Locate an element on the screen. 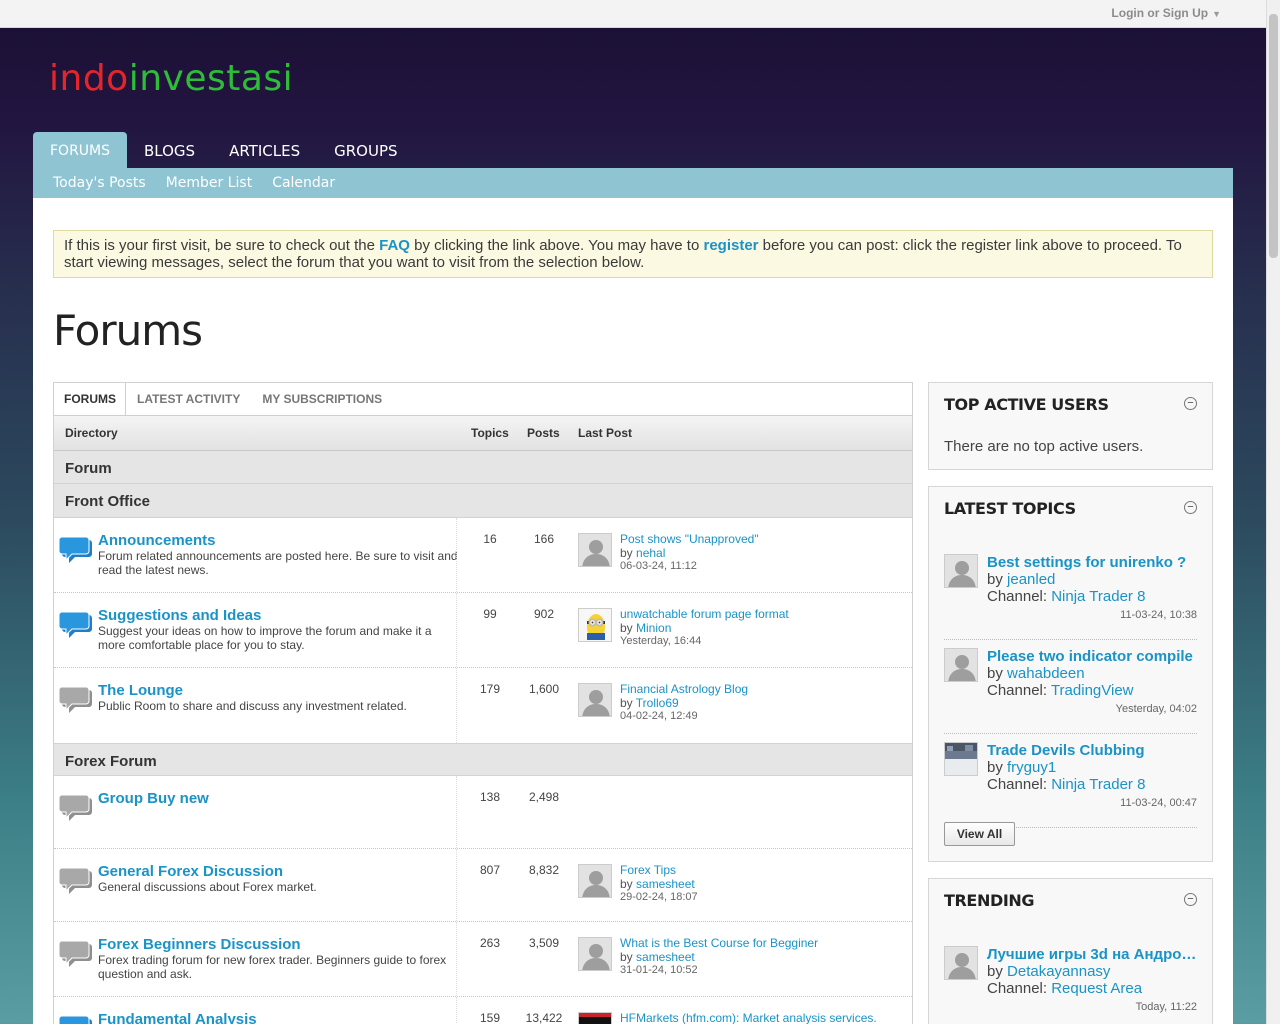 The image size is (1280, 1024). topic-user: wahabdeen is located at coordinates (1046, 673).